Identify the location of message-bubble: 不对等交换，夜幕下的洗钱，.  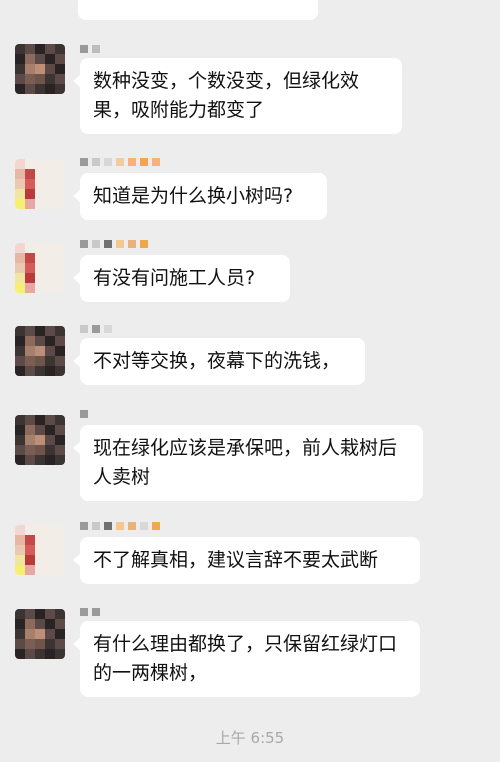
(219, 361).